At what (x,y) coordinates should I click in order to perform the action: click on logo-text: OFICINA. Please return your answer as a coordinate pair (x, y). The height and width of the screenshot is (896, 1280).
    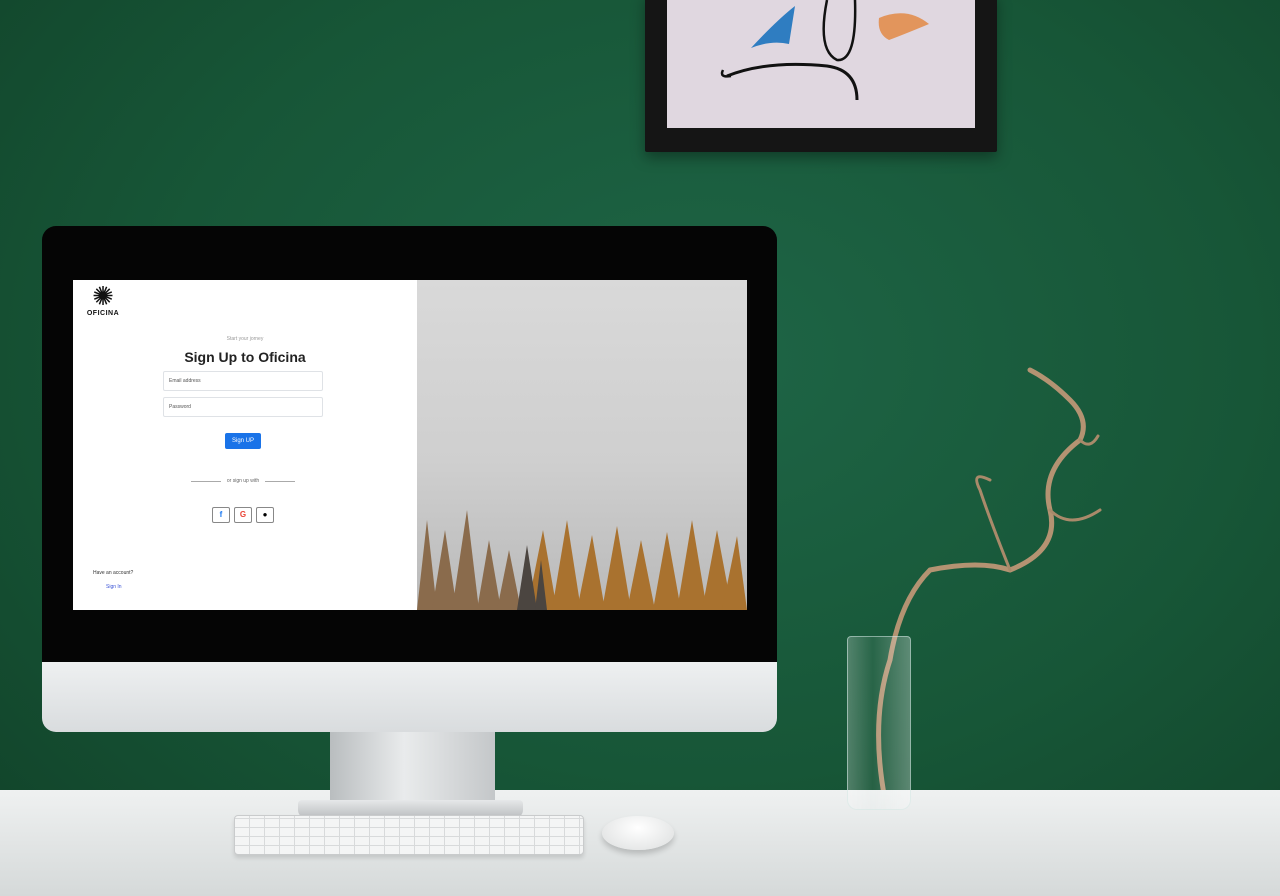
    Looking at the image, I should click on (103, 313).